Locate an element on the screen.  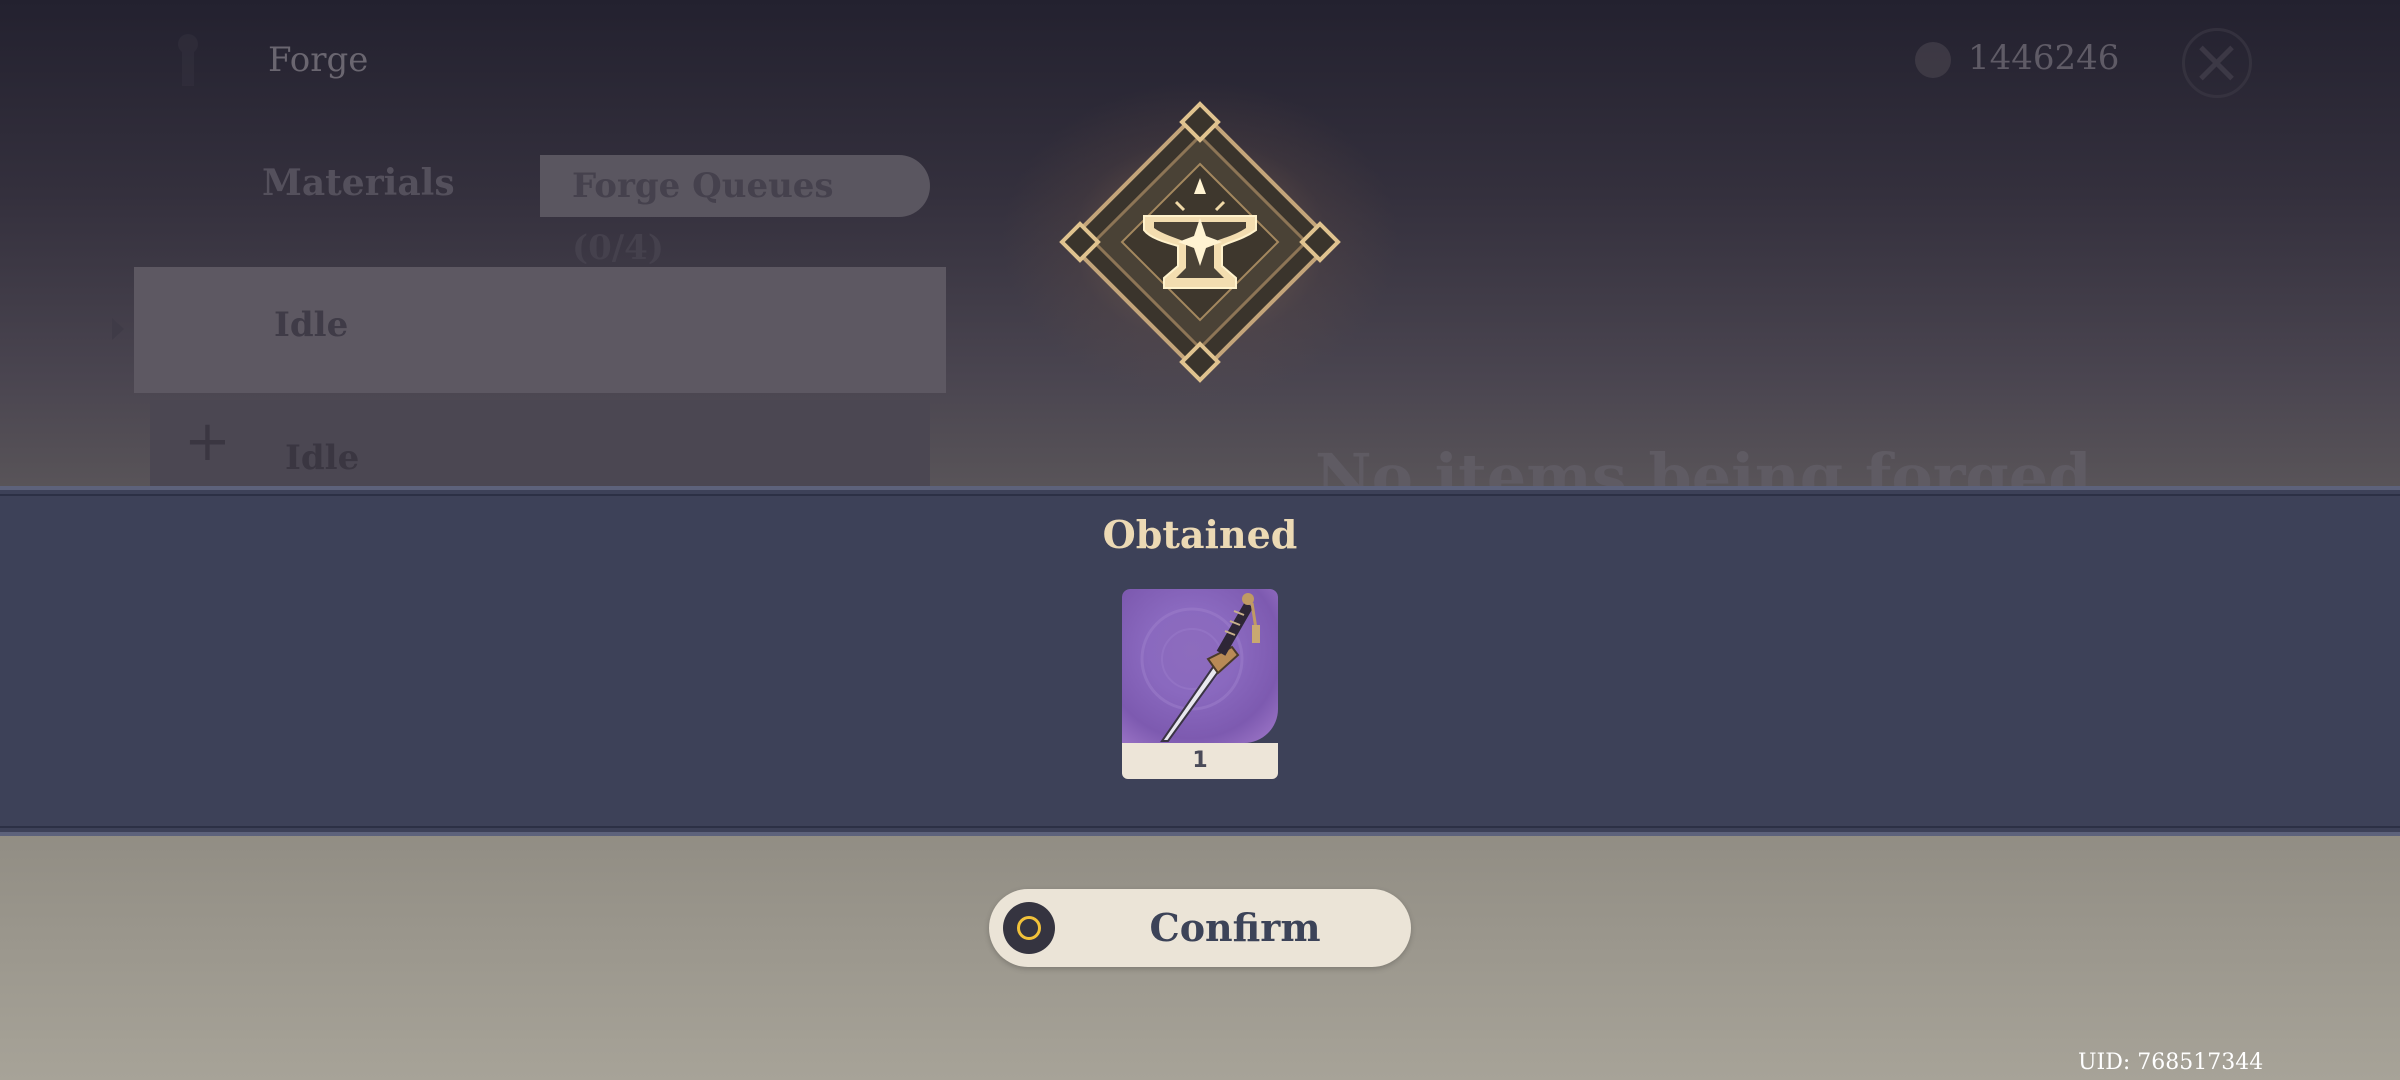
caret-right-icon is located at coordinates (118, 329).